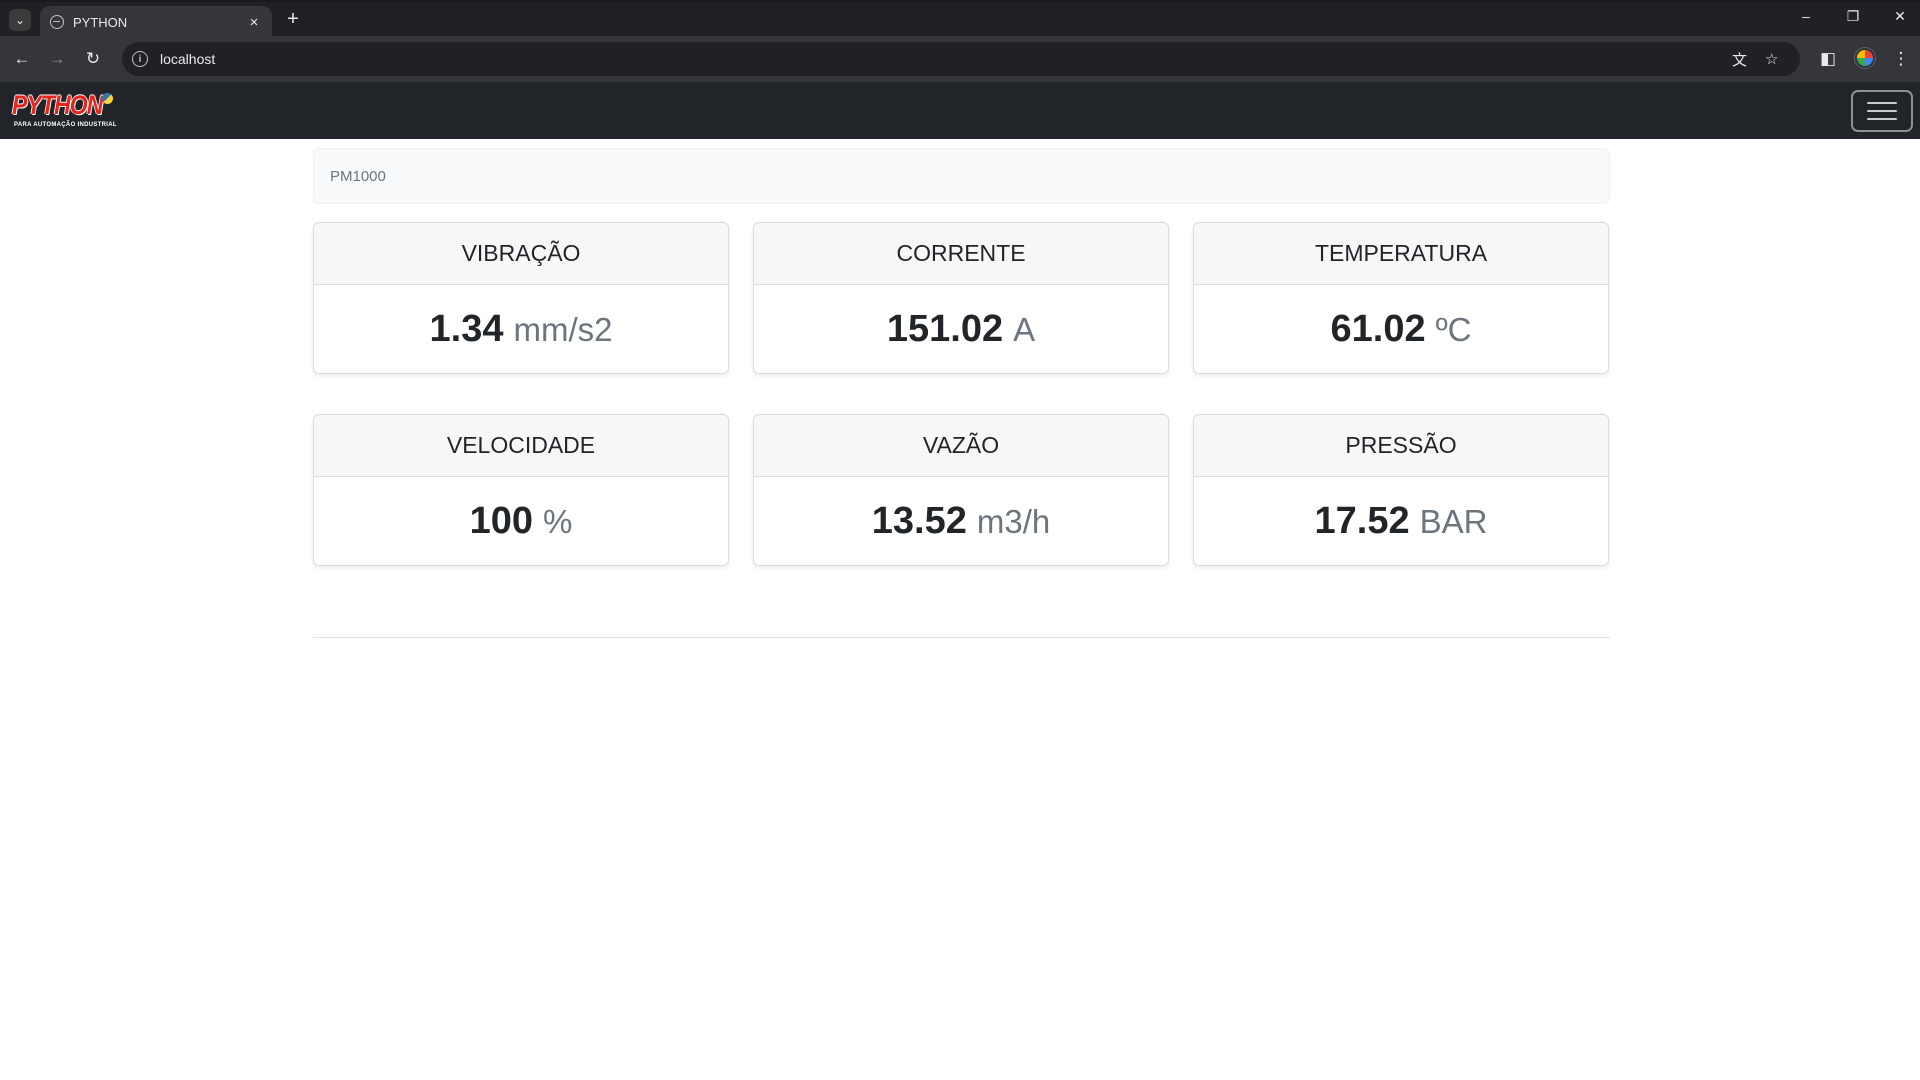  Describe the element at coordinates (960, 110) in the screenshot. I see `app-navbar: PYTHON PARA AUTOMAÇÃO INDUSTRIAL` at that location.